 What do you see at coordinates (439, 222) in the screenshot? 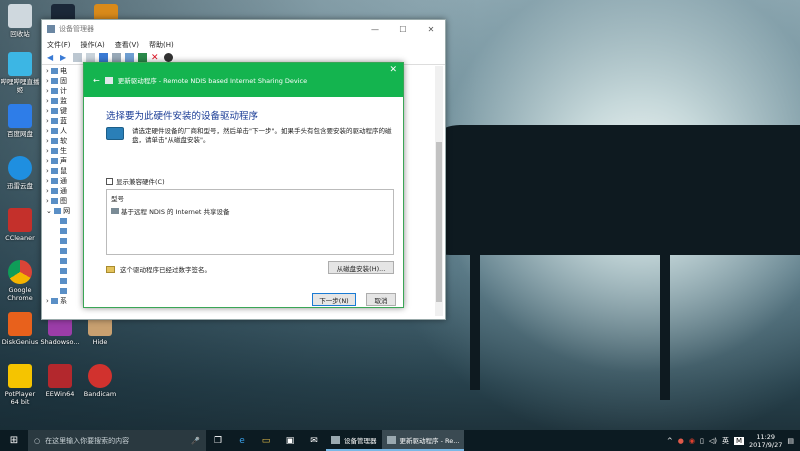
I see `scrollbar-thumb` at bounding box center [439, 222].